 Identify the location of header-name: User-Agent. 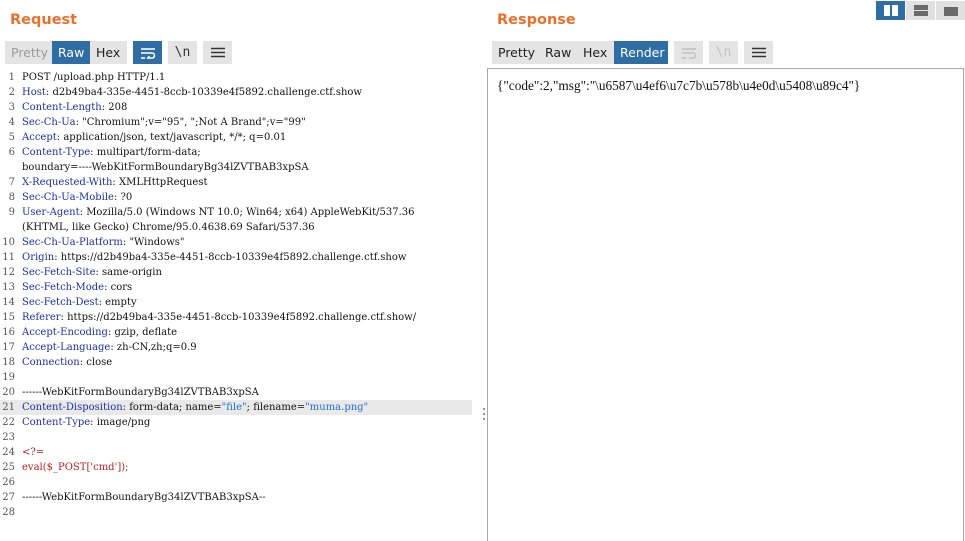
(51, 212).